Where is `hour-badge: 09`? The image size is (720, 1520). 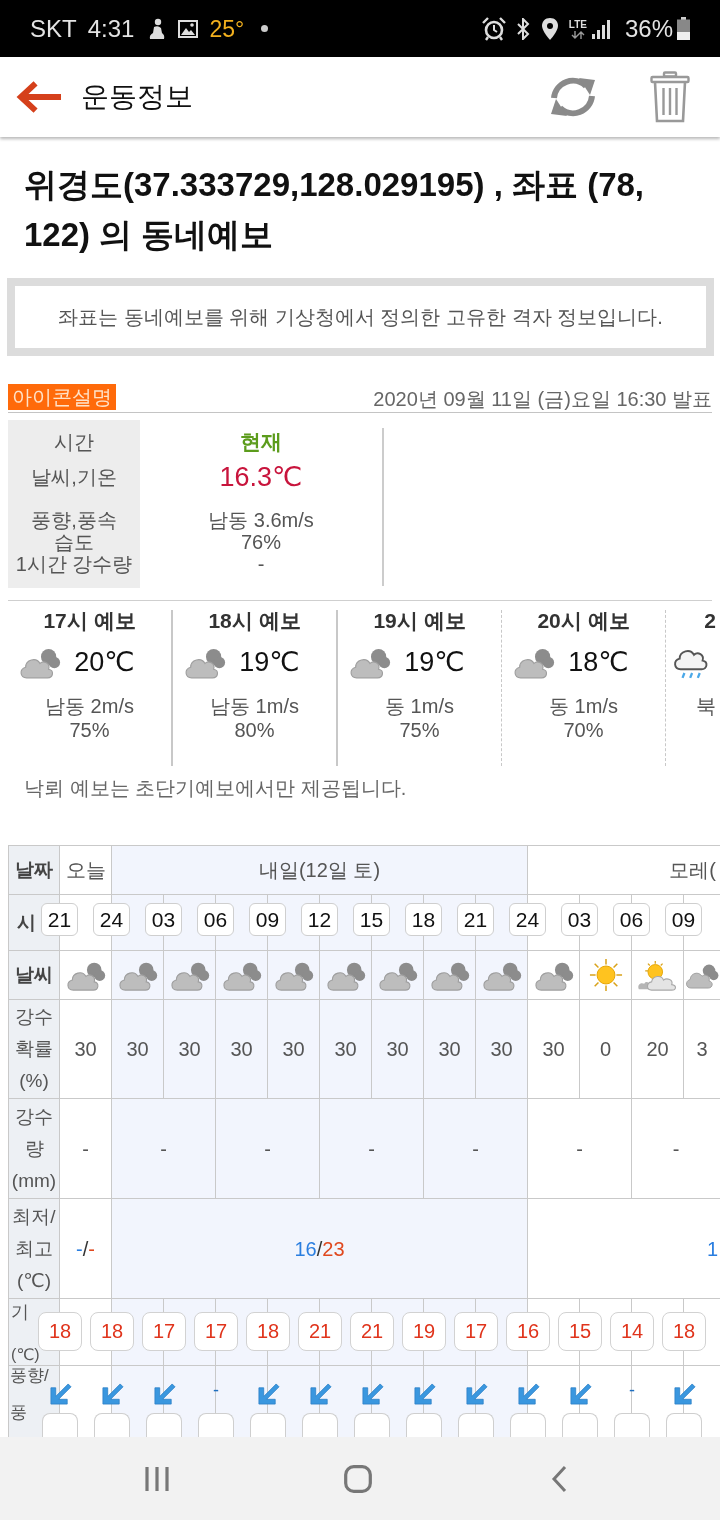
hour-badge: 09 is located at coordinates (683, 919).